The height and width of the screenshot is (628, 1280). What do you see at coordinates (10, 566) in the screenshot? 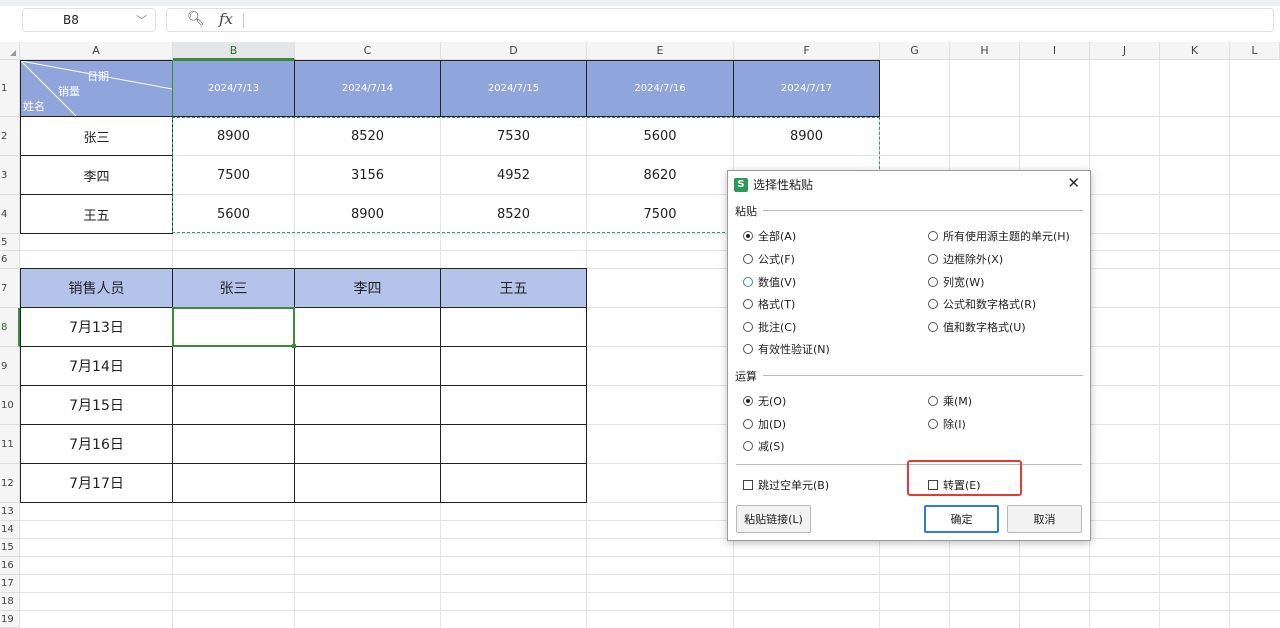
I see `row-header-16: 16` at bounding box center [10, 566].